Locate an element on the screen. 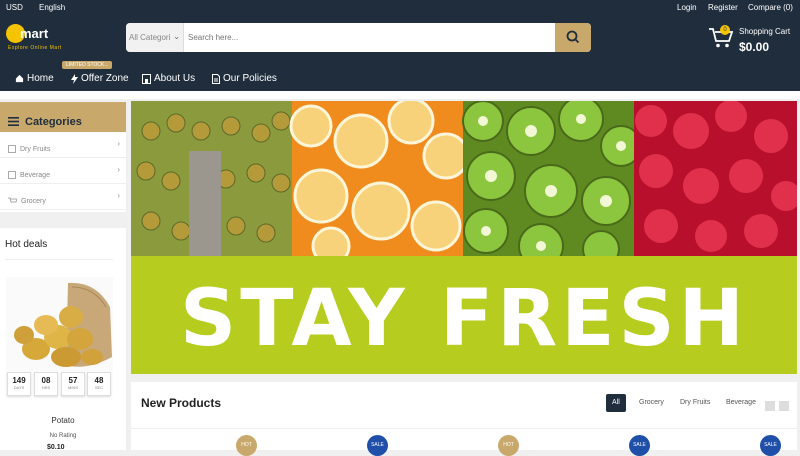  register-link: Register is located at coordinates (723, 7).